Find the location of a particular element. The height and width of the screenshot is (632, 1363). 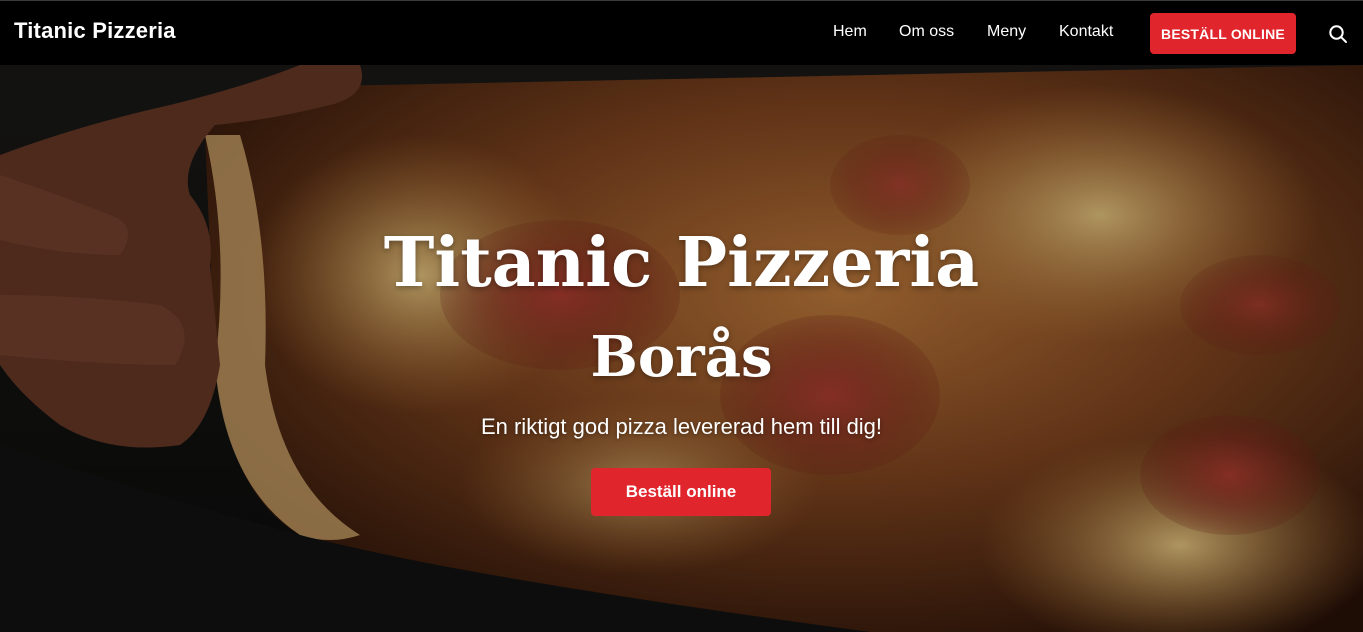

nav-link-kontakt: Kontakt is located at coordinates (1086, 32).